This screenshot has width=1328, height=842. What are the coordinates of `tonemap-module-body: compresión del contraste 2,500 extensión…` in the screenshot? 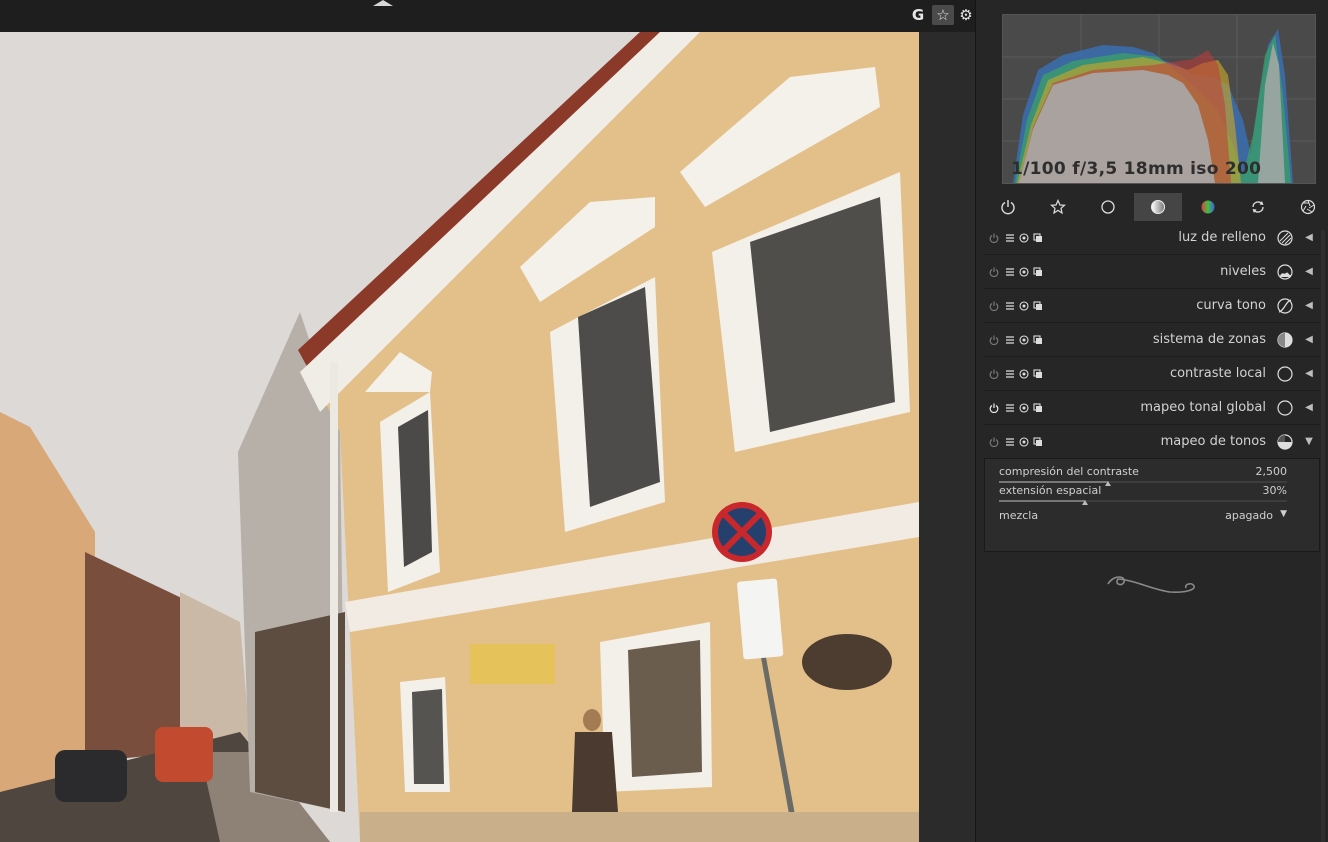 It's located at (1152, 505).